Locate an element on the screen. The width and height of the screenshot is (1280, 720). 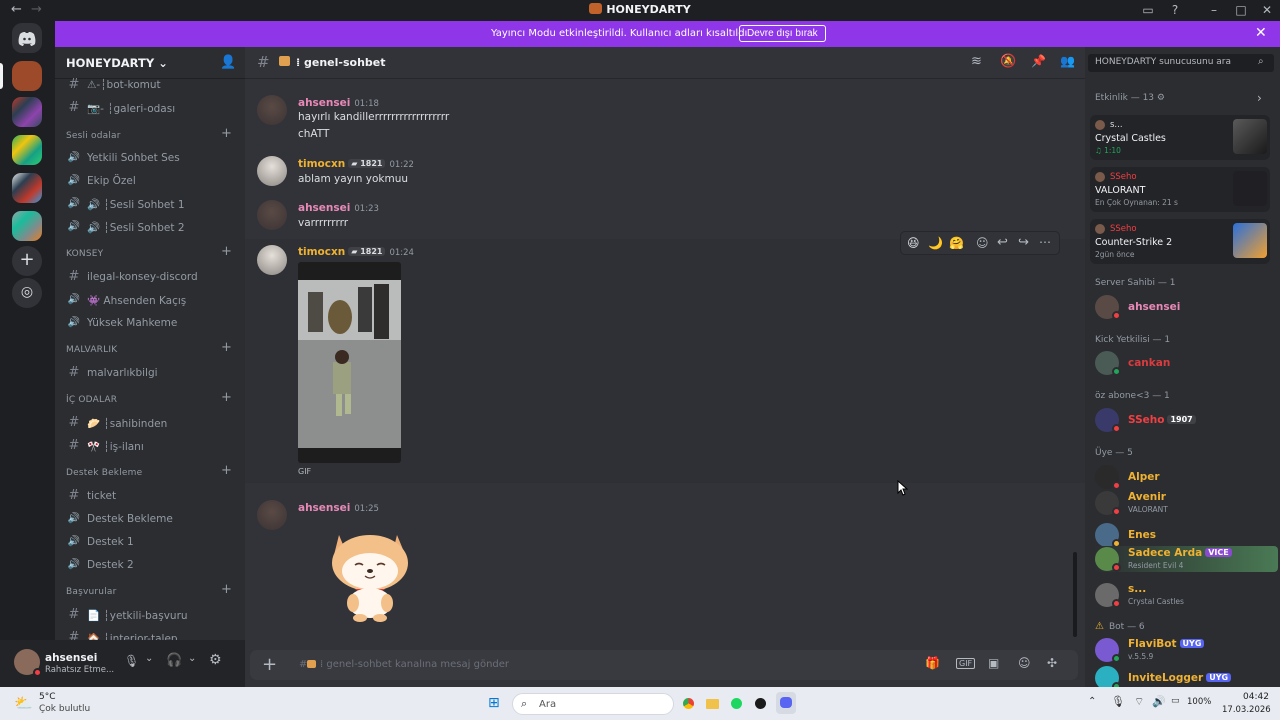
settings-gear-icon: ⚙ is located at coordinates (215, 660).